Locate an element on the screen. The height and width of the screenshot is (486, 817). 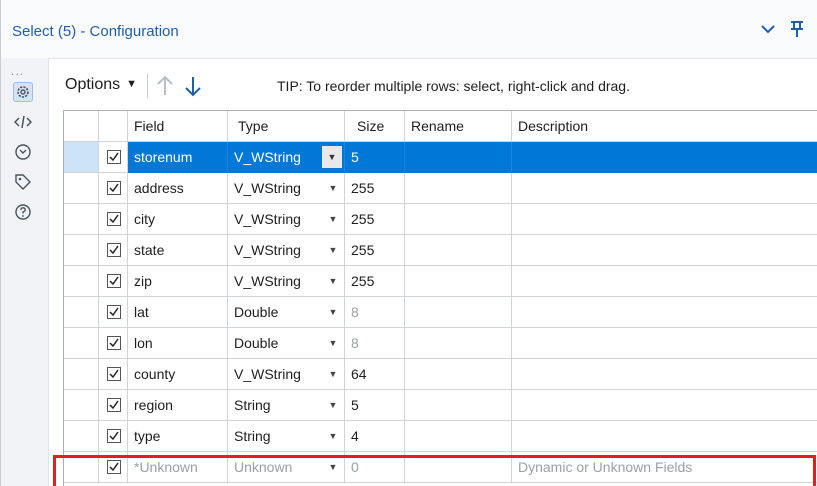
field-name-cell: region is located at coordinates (178, 405).